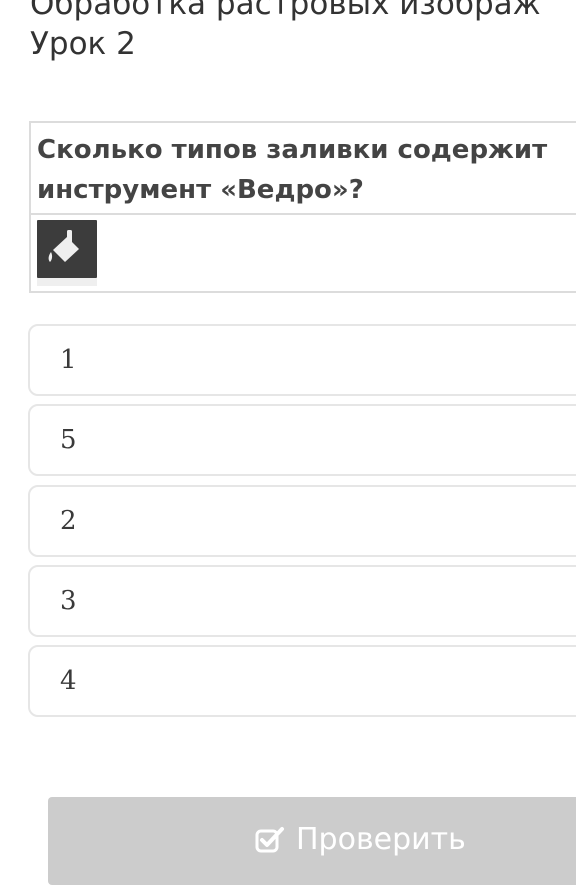 This screenshot has height=894, width=576. What do you see at coordinates (68, 440) in the screenshot?
I see `answer-label: 5` at bounding box center [68, 440].